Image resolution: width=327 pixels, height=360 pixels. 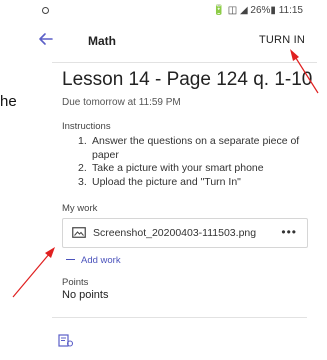 What do you see at coordinates (173, 11) in the screenshot?
I see `status-bar: 🔋 ◫ ◢ 26%▮ 11:15` at bounding box center [173, 11].